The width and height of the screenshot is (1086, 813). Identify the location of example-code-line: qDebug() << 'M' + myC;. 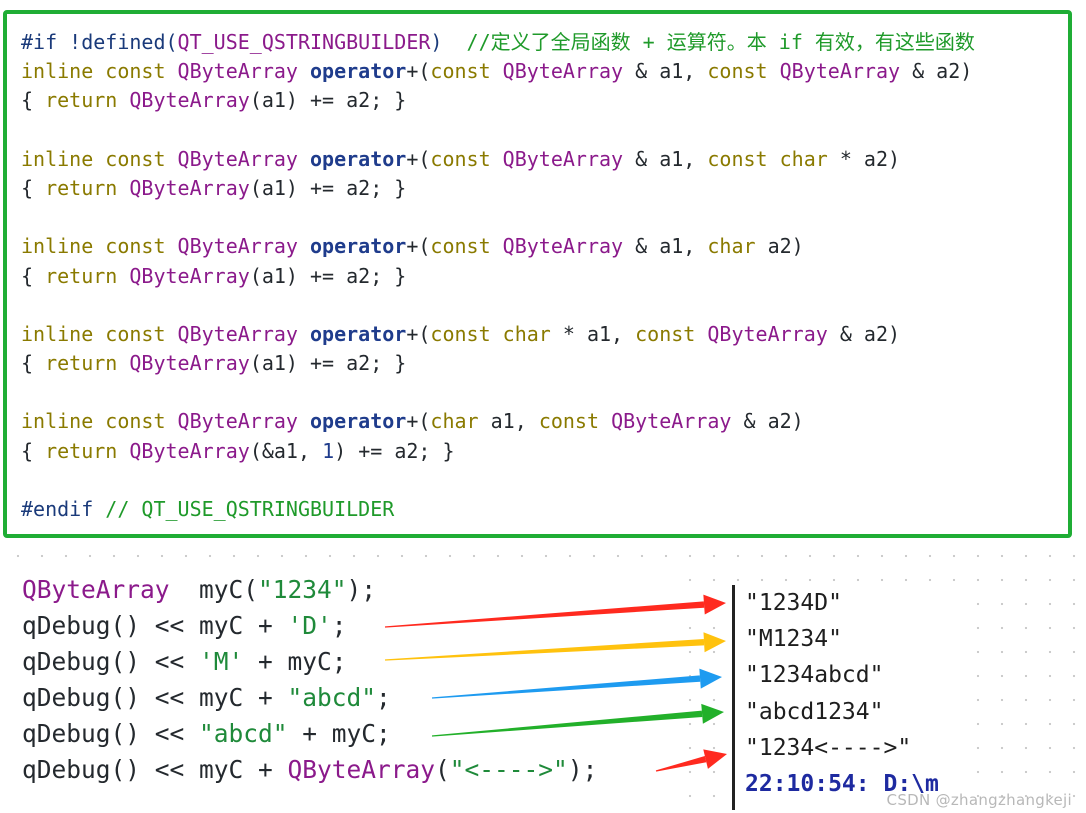
(309, 662).